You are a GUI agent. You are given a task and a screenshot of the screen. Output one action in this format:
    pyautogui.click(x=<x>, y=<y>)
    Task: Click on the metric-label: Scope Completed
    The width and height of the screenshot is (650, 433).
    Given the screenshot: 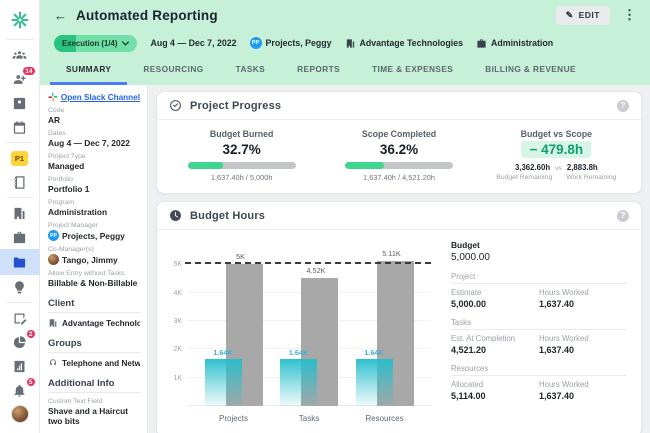 What is the action you would take?
    pyautogui.click(x=399, y=134)
    